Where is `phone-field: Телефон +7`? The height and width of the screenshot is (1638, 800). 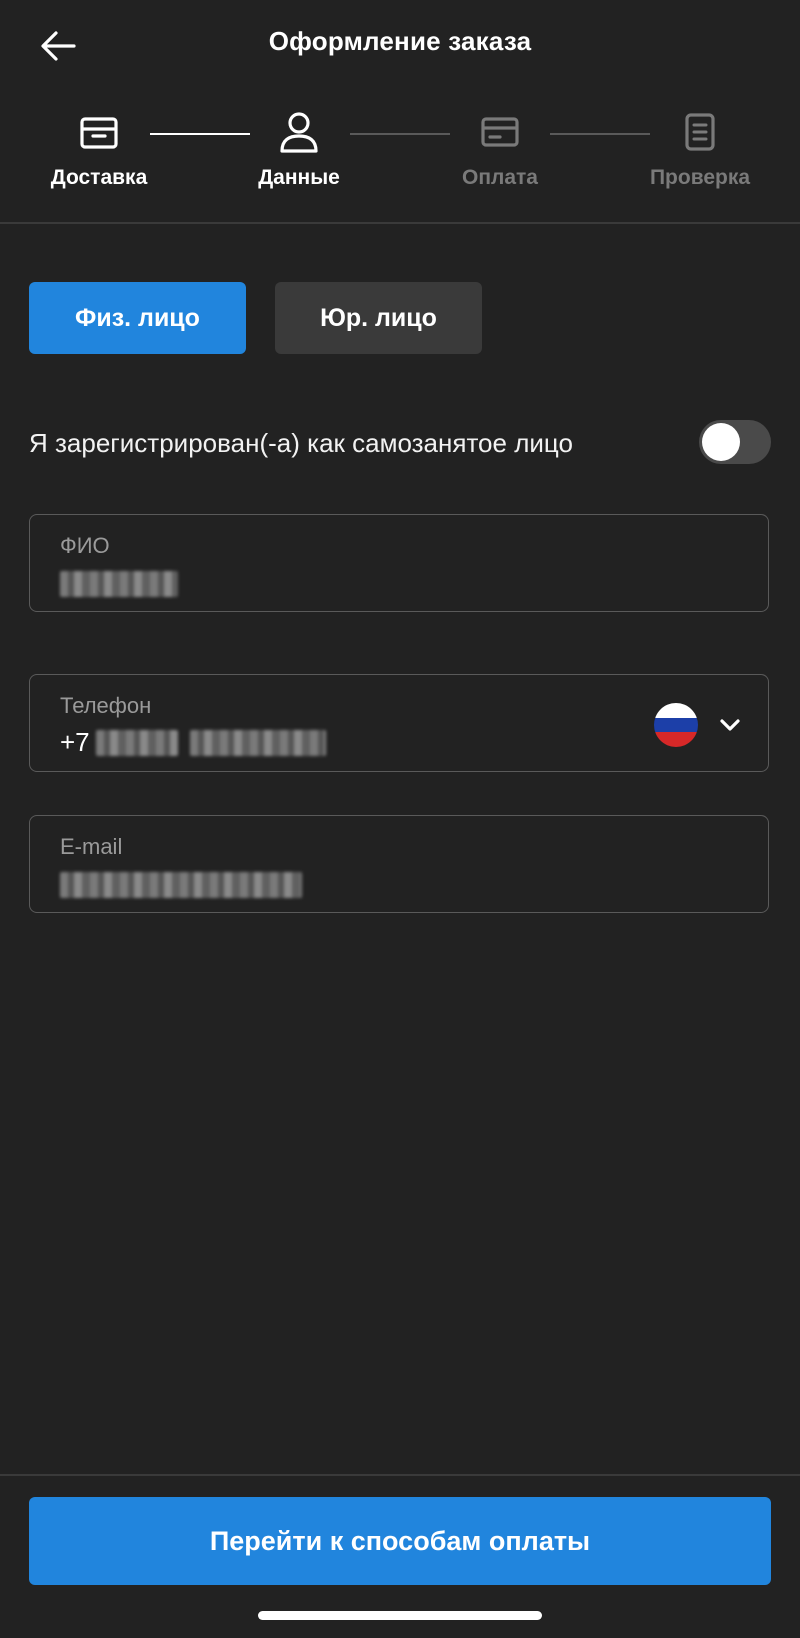 phone-field: Телефон +7 is located at coordinates (399, 723).